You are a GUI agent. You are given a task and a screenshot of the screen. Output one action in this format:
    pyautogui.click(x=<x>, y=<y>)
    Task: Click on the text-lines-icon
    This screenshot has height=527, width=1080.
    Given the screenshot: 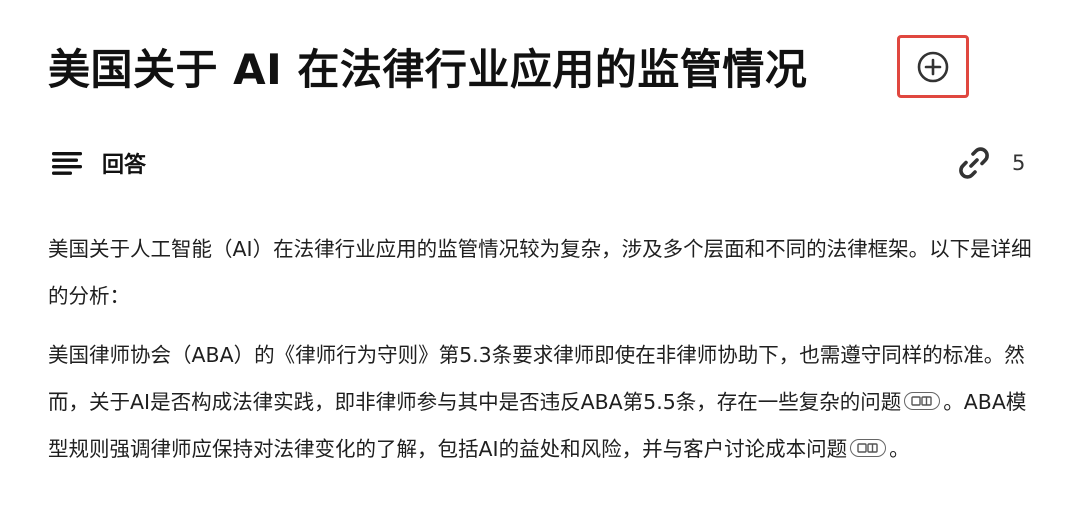 What is the action you would take?
    pyautogui.click(x=67, y=163)
    